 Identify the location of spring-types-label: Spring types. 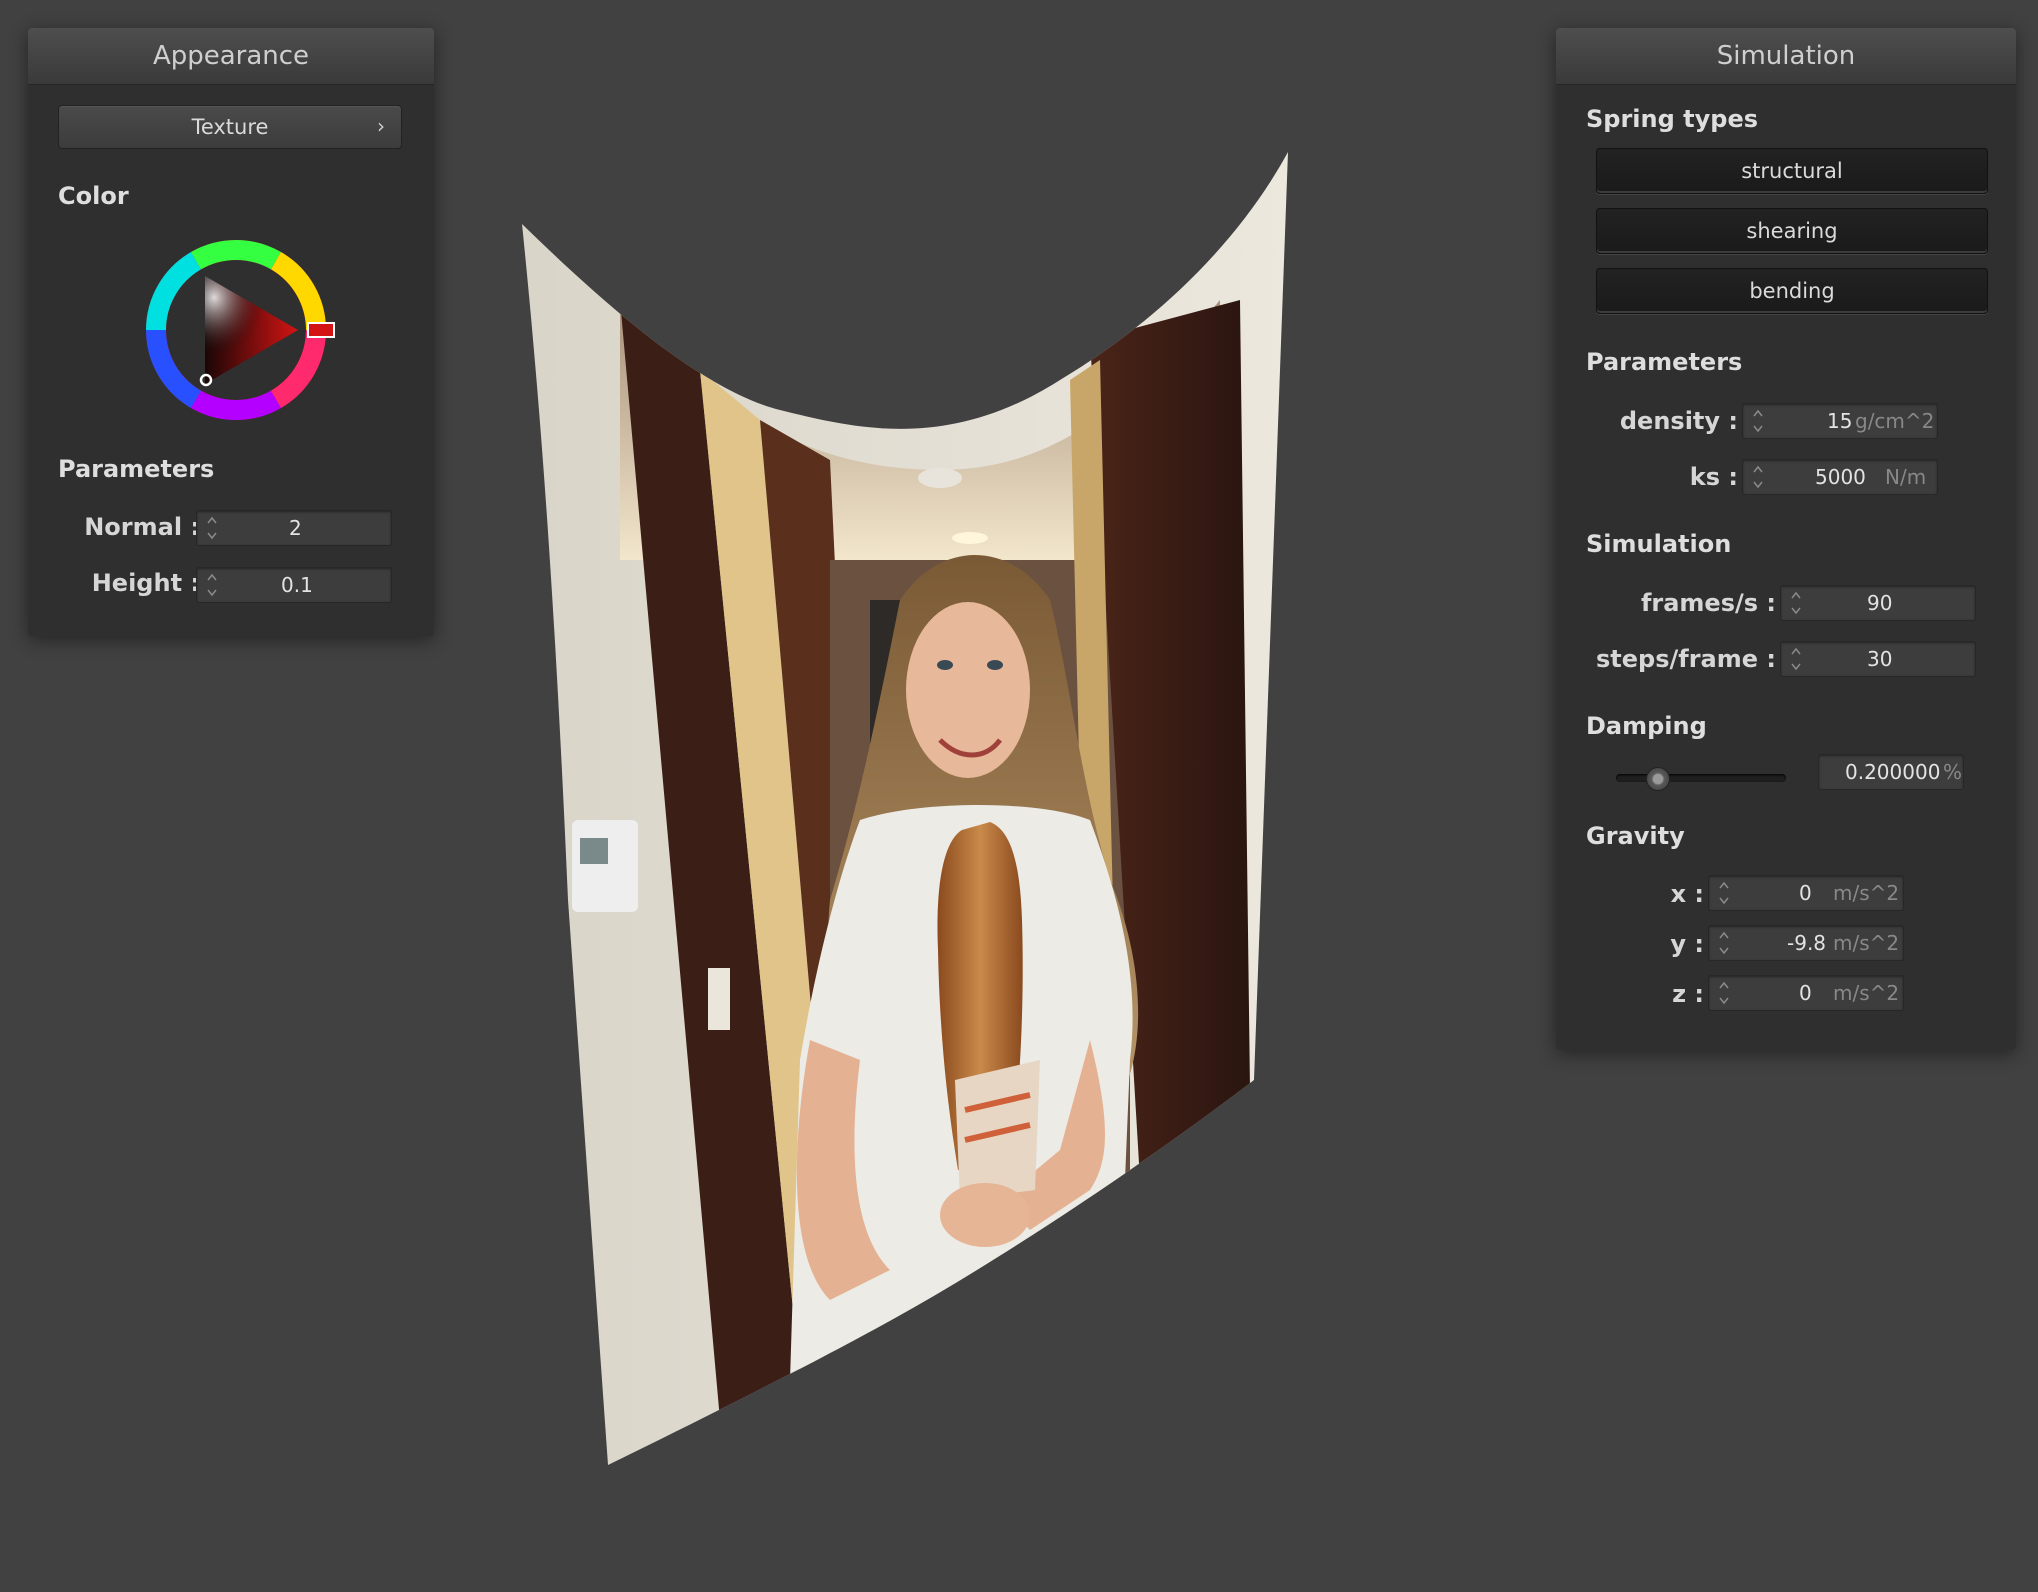
(1672, 119).